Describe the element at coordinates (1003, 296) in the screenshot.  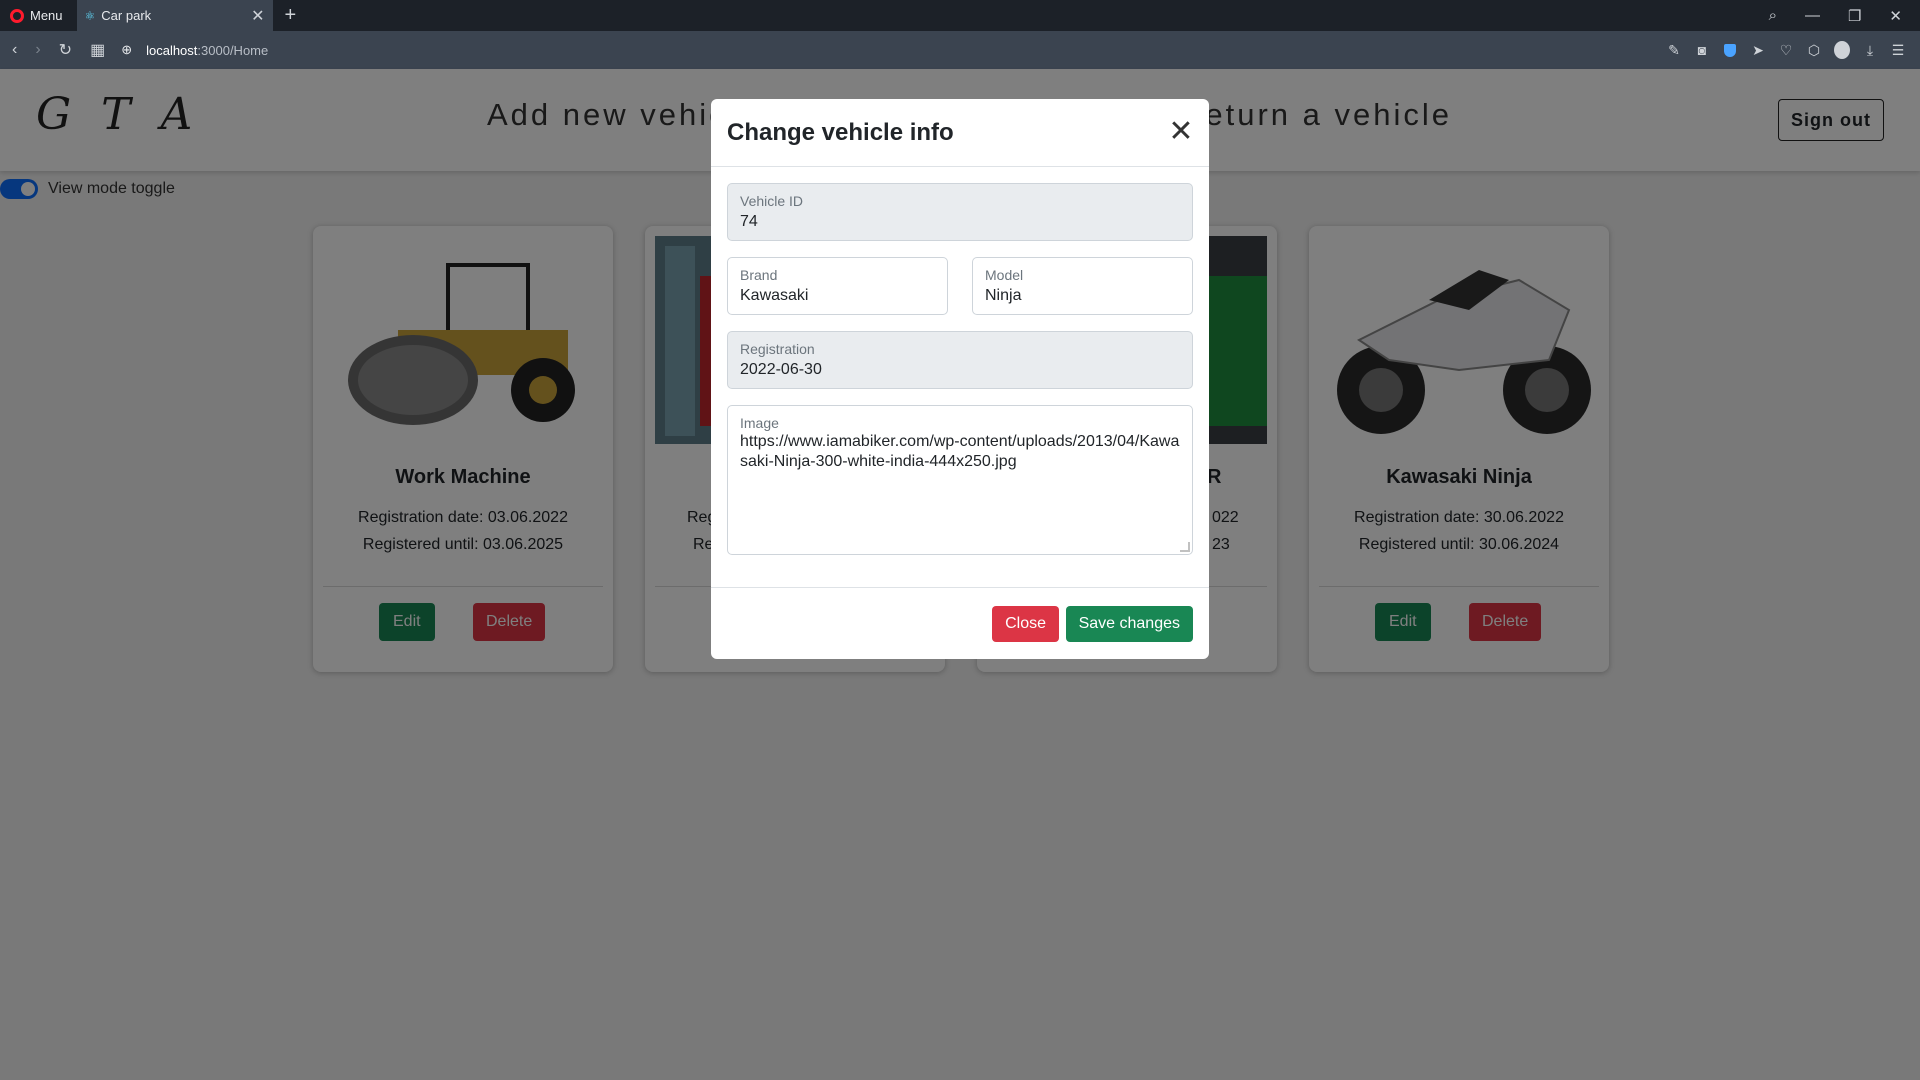
I see `model-value: Ninja` at that location.